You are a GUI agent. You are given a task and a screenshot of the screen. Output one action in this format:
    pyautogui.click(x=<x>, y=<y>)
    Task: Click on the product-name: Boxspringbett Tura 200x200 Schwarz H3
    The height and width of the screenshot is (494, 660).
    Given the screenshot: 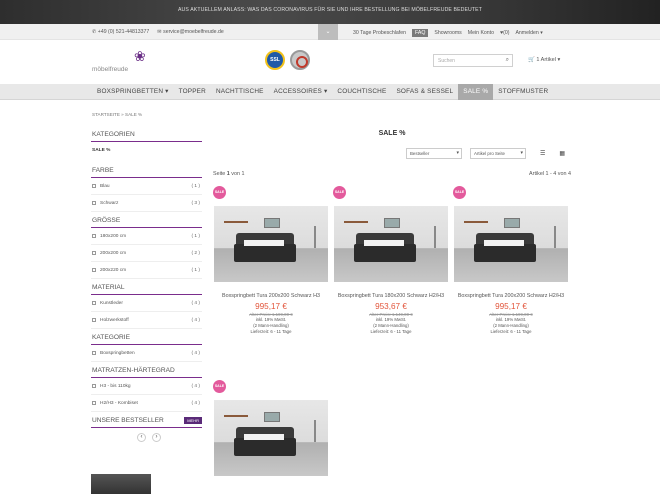 What is the action you would take?
    pyautogui.click(x=271, y=296)
    